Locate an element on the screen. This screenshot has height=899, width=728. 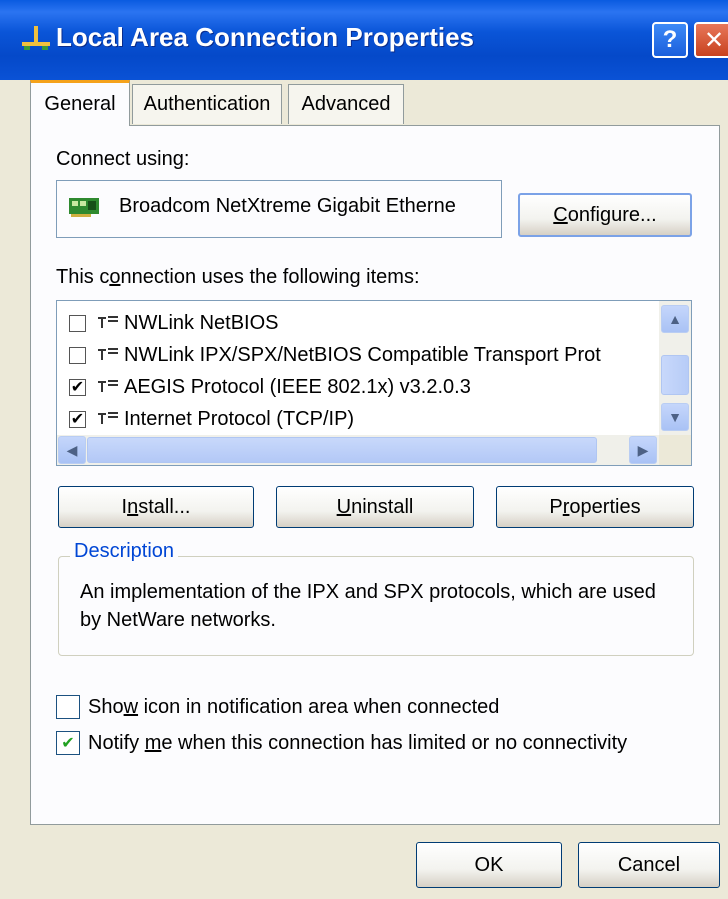
chevron-up-icon: ▲ is located at coordinates (675, 319).